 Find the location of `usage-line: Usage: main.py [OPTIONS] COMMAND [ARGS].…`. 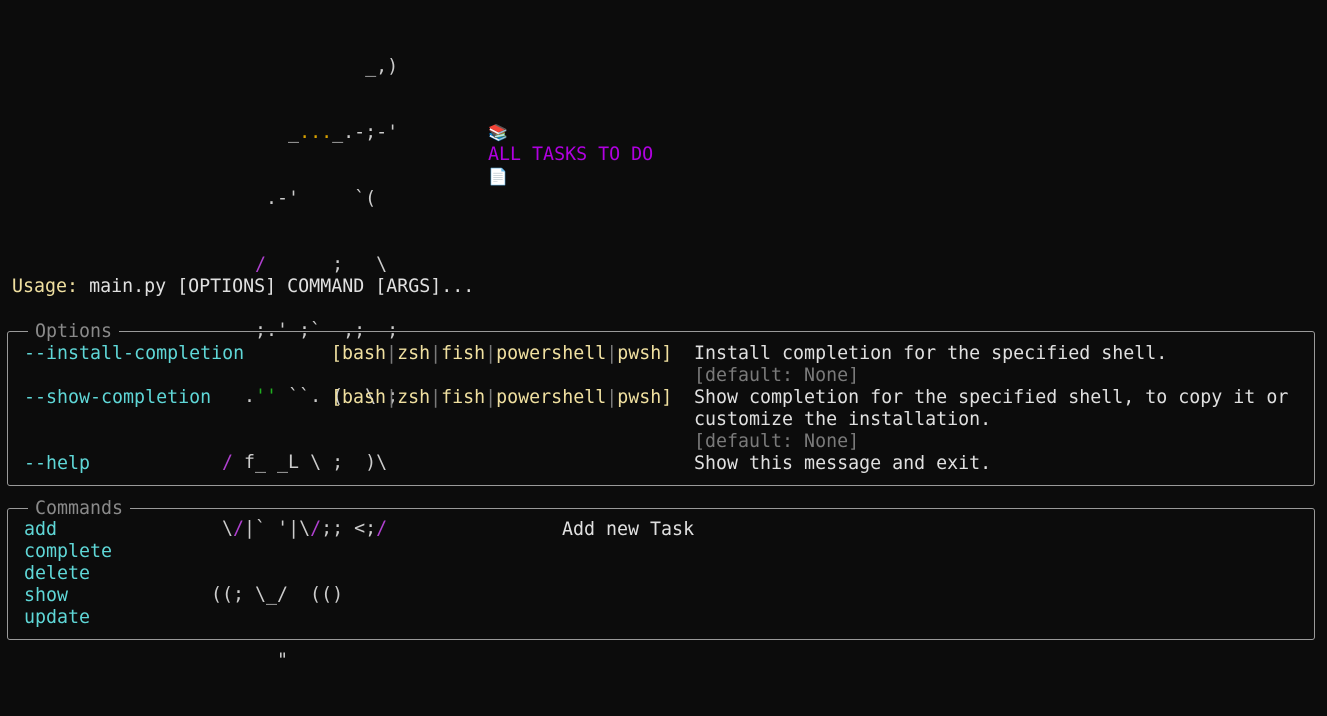

usage-line: Usage: main.py [OPTIONS] COMMAND [ARGS].… is located at coordinates (243, 287).